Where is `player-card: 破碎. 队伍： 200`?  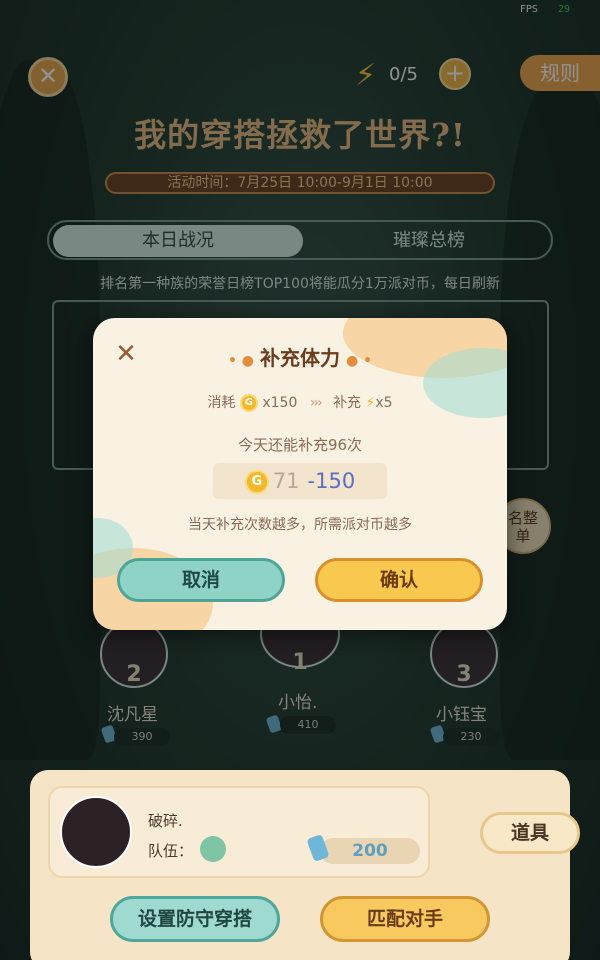 player-card: 破碎. 队伍： 200 is located at coordinates (239, 832).